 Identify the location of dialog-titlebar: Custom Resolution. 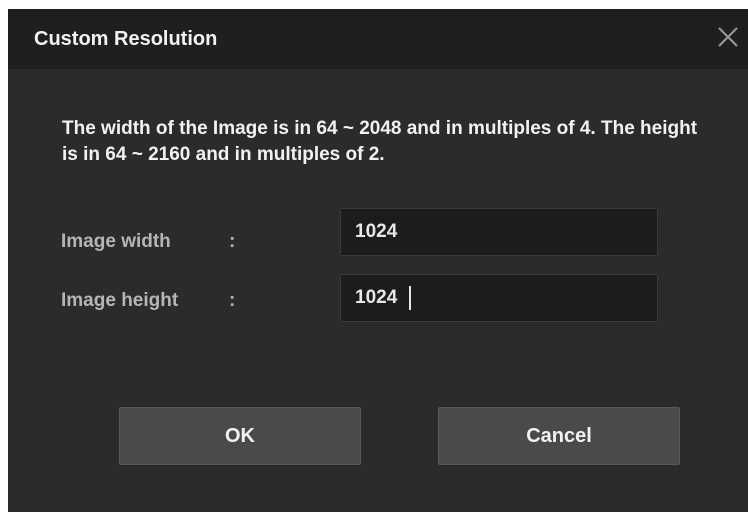
(378, 39).